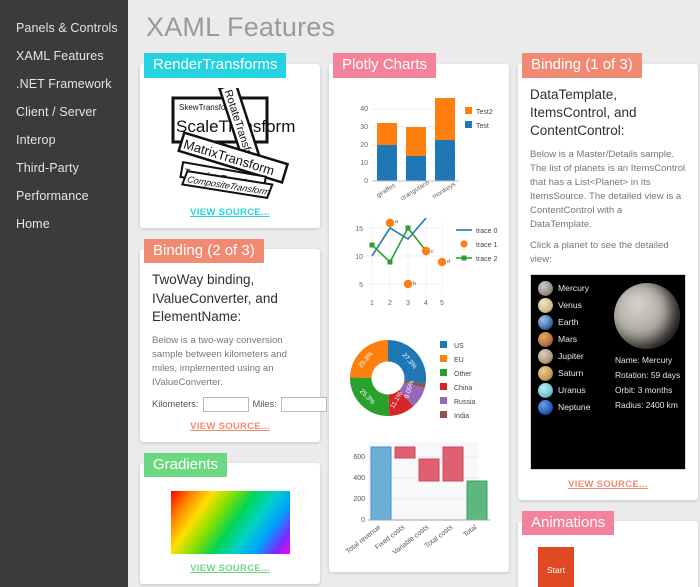 The width and height of the screenshot is (700, 587). I want to click on planet-item-earth: Earth, so click(572, 322).